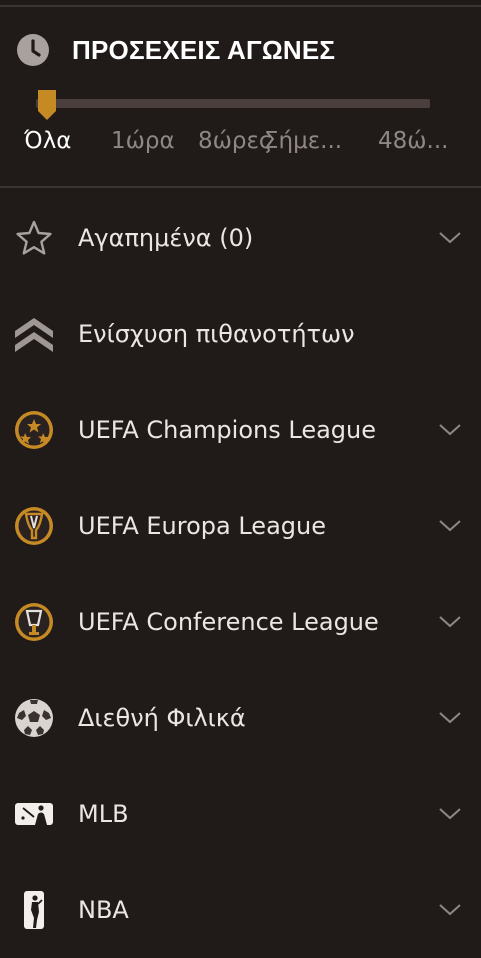 The width and height of the screenshot is (481, 958). I want to click on menu-item-favourites: Αγαπημένα (0), so click(240, 238).